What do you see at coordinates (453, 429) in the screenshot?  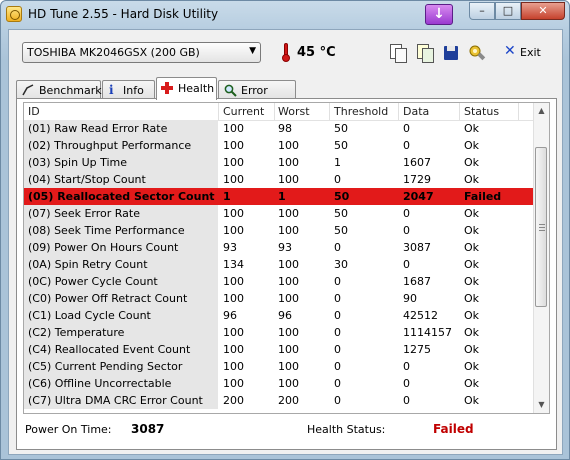 I see `health-status-value: Failed` at bounding box center [453, 429].